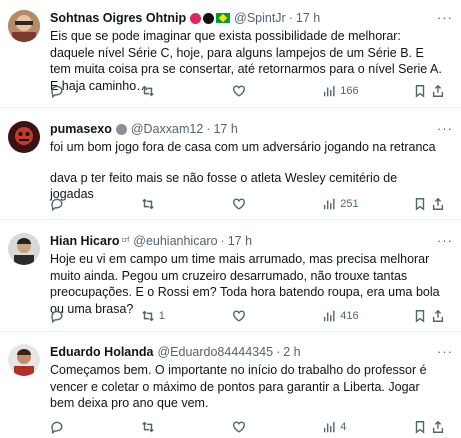 The height and width of the screenshot is (438, 461). I want to click on display-name: pumasexo, so click(81, 129).